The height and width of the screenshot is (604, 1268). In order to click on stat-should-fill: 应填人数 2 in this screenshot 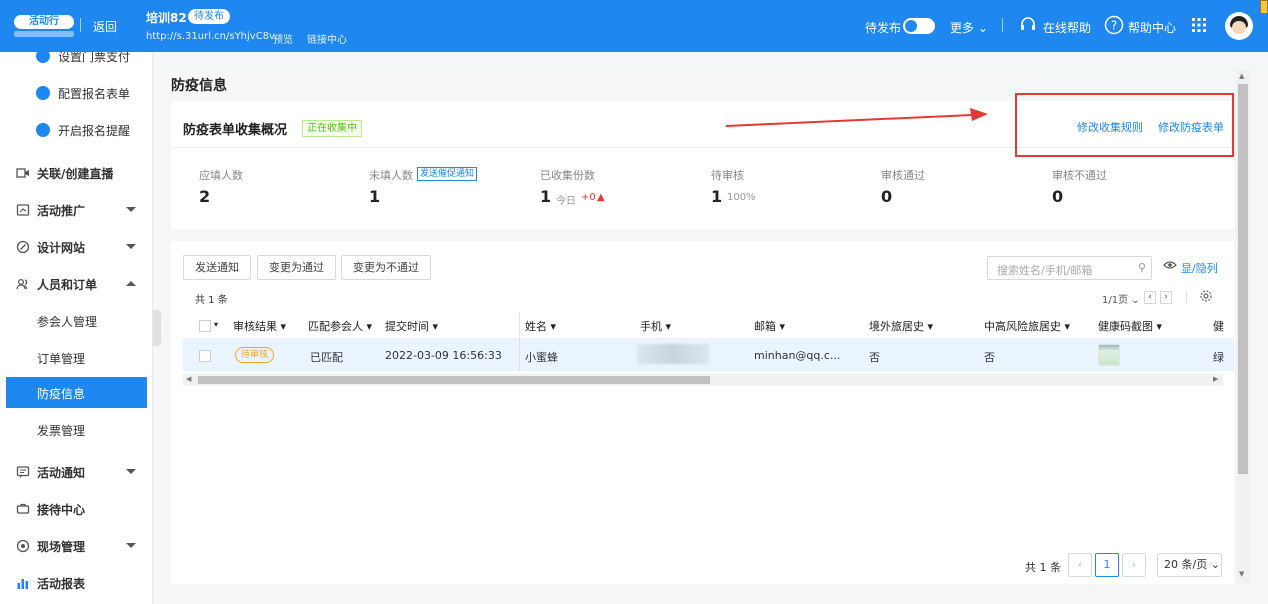, I will do `click(221, 187)`.